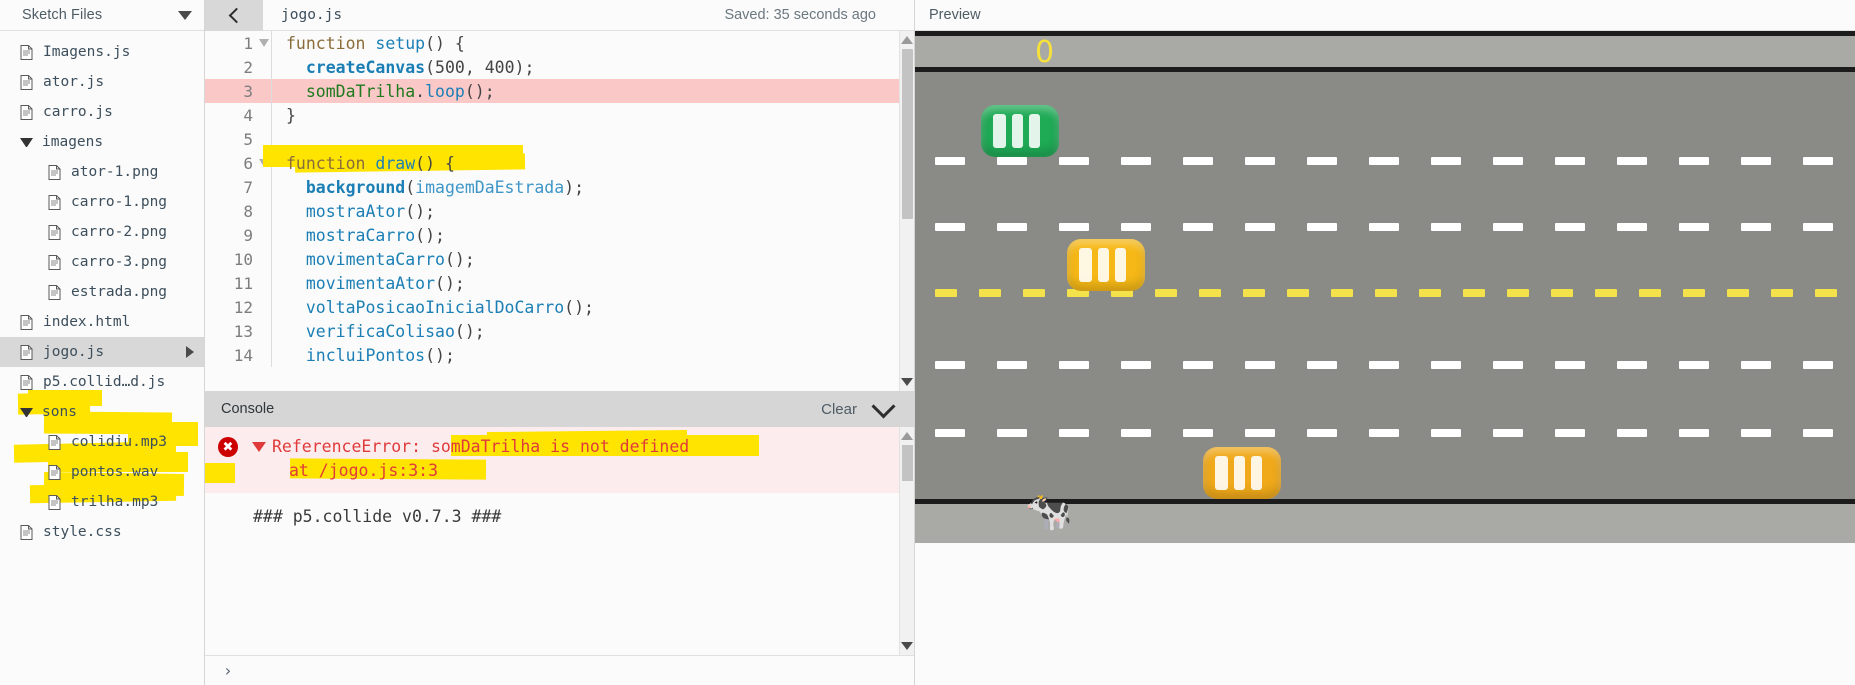 The height and width of the screenshot is (685, 1855). I want to click on console-title: Console, so click(248, 409).